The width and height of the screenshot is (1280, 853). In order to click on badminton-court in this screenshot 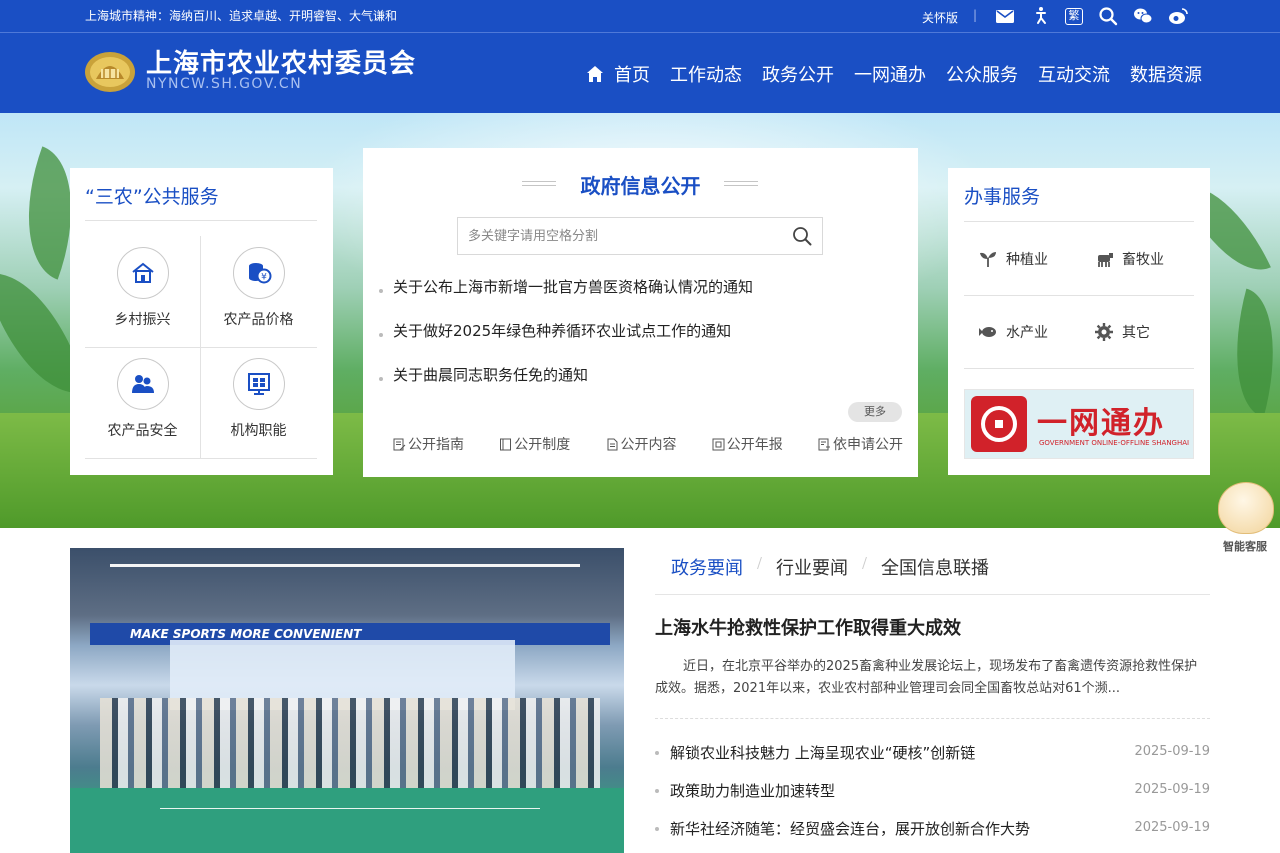, I will do `click(347, 820)`.